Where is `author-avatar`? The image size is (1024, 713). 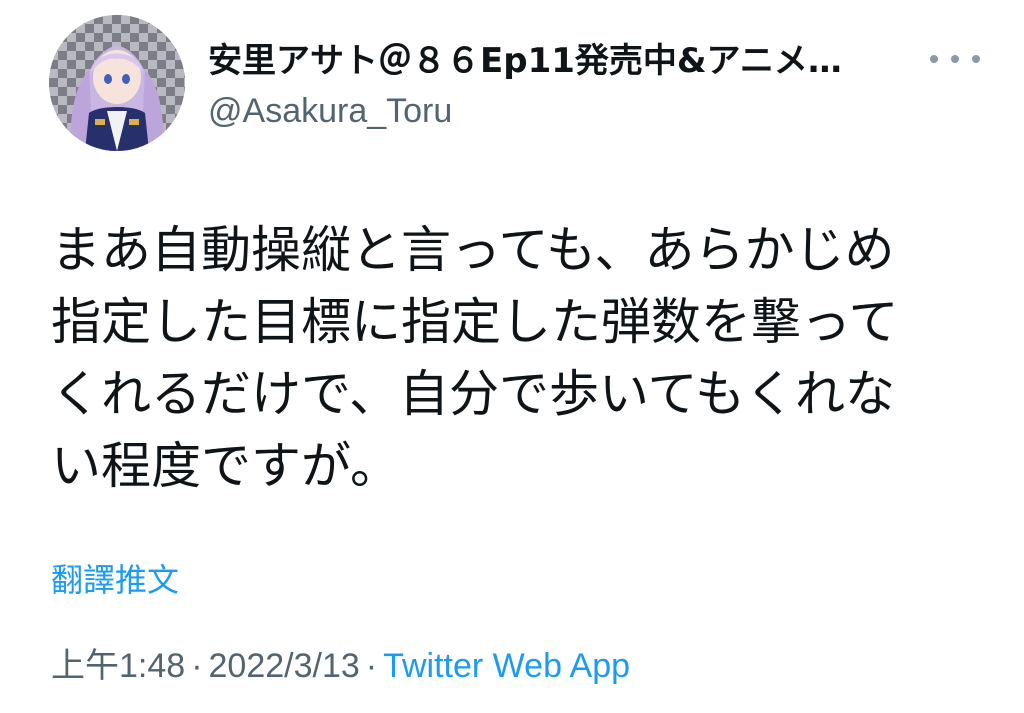 author-avatar is located at coordinates (117, 83).